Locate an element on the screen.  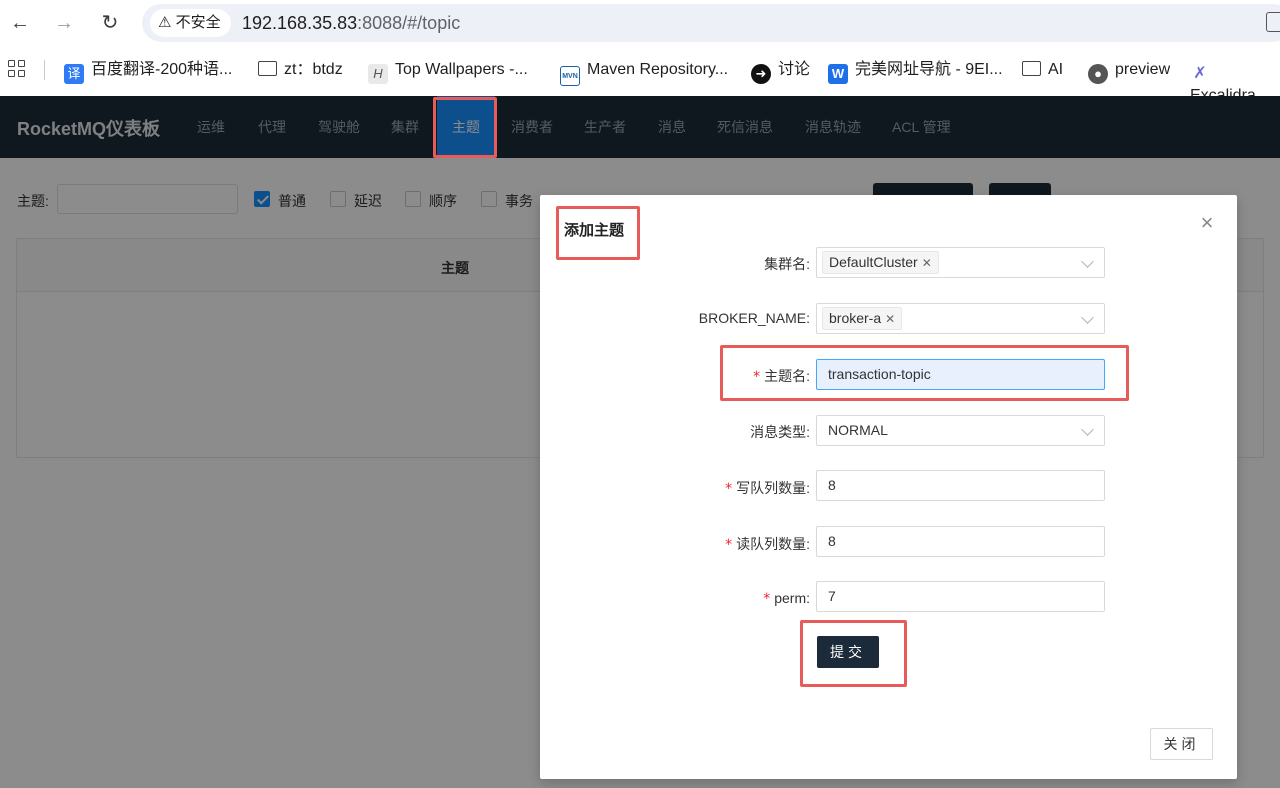
close-icon: × is located at coordinates (1207, 223).